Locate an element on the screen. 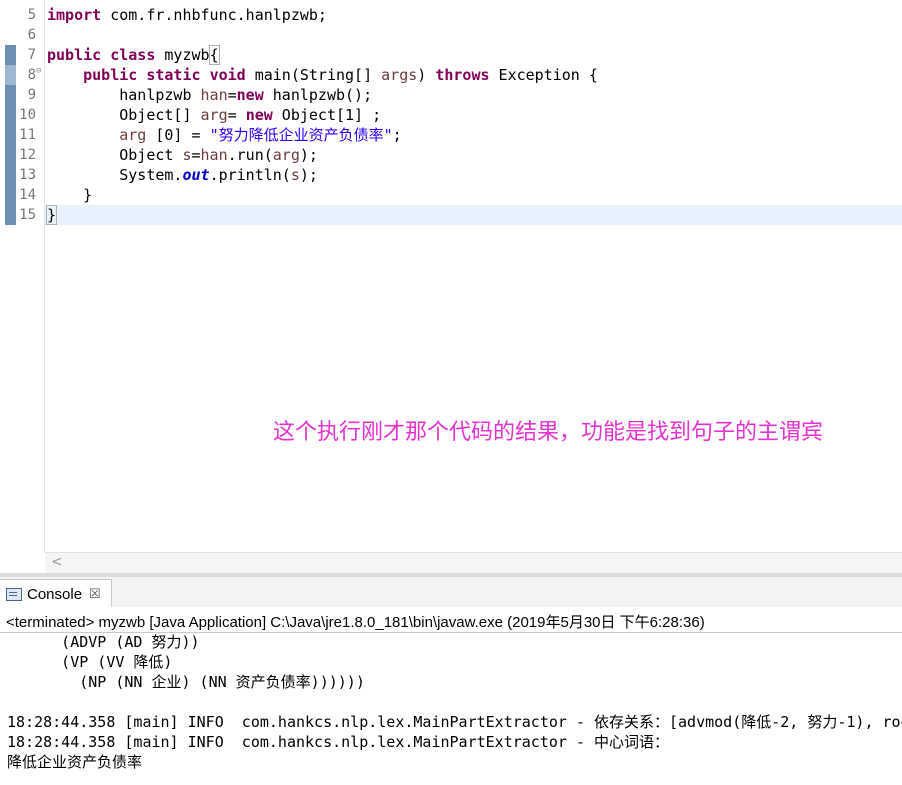 This screenshot has height=785, width=902. line-number: 5 is located at coordinates (31, 15).